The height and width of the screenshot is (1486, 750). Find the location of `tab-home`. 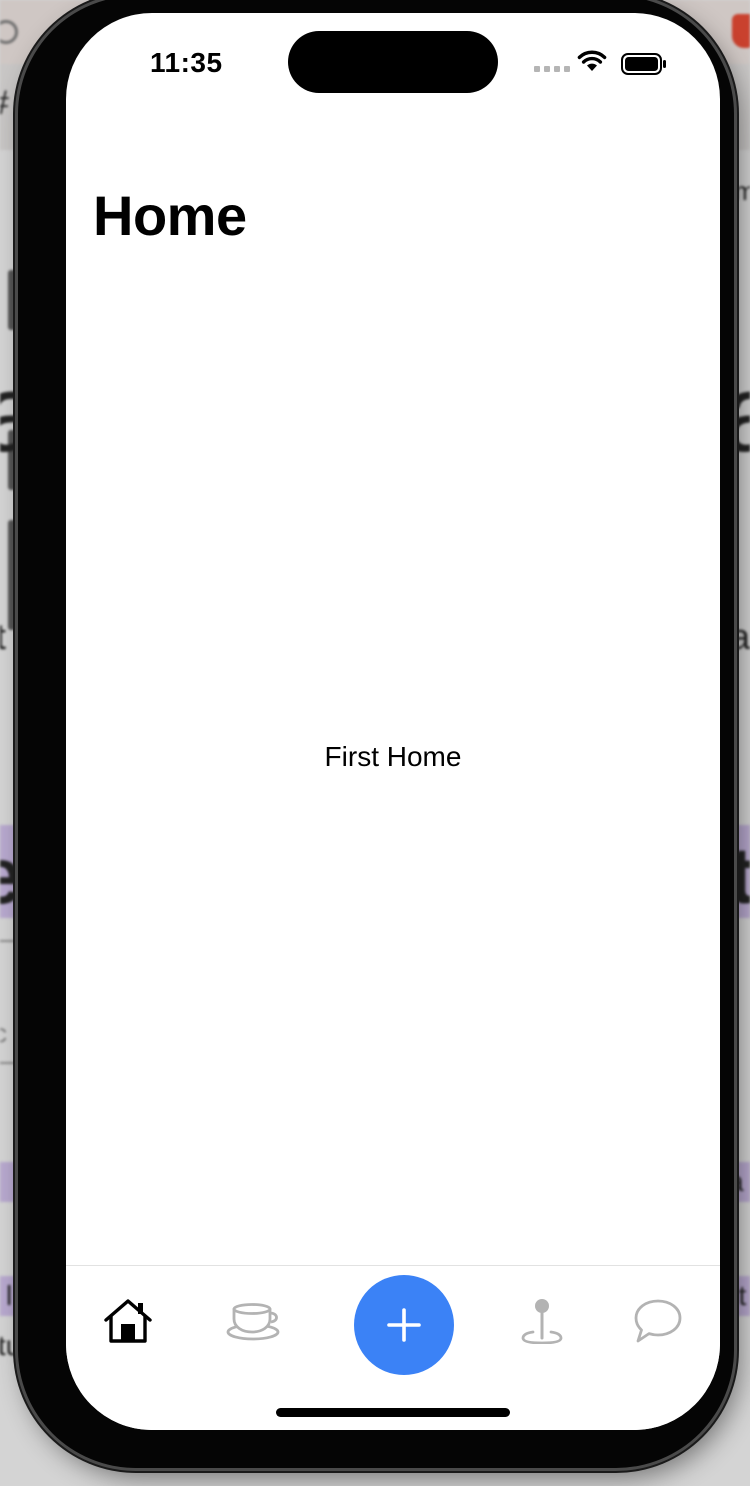

tab-home is located at coordinates (128, 1321).